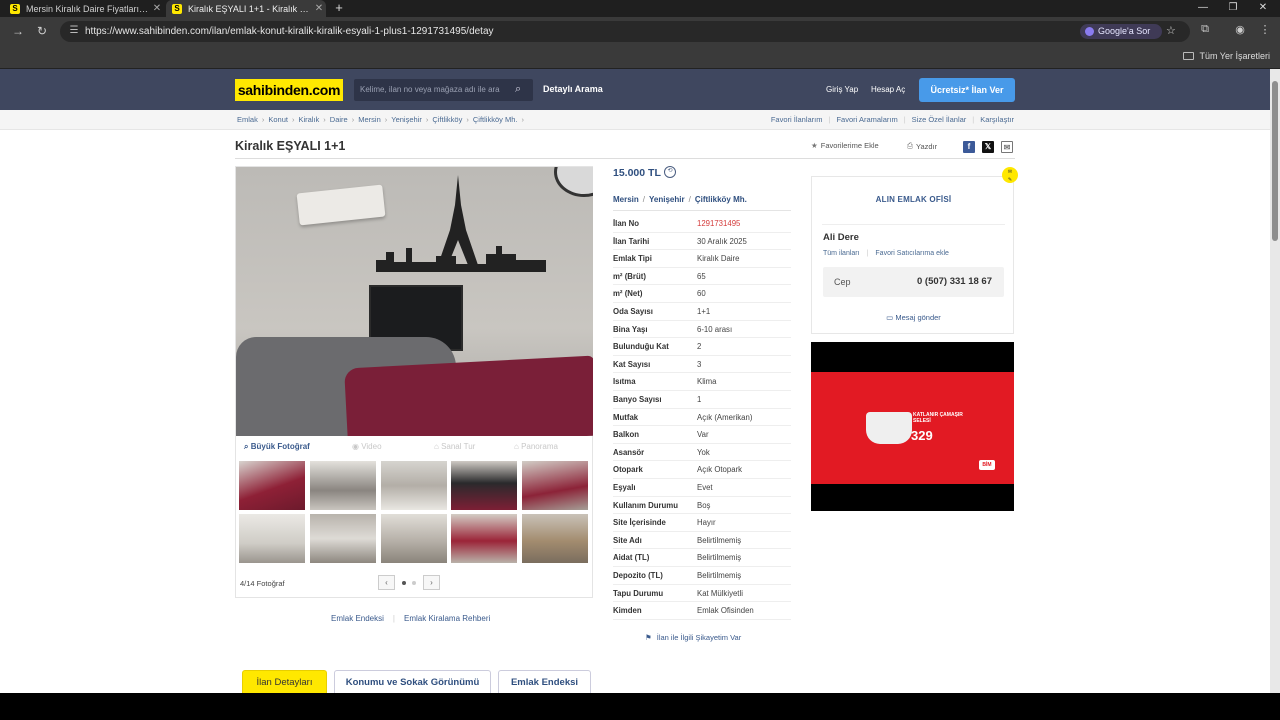 The image size is (1280, 720). What do you see at coordinates (406, 120) in the screenshot?
I see `breadcrumb-item: Yenişehir` at bounding box center [406, 120].